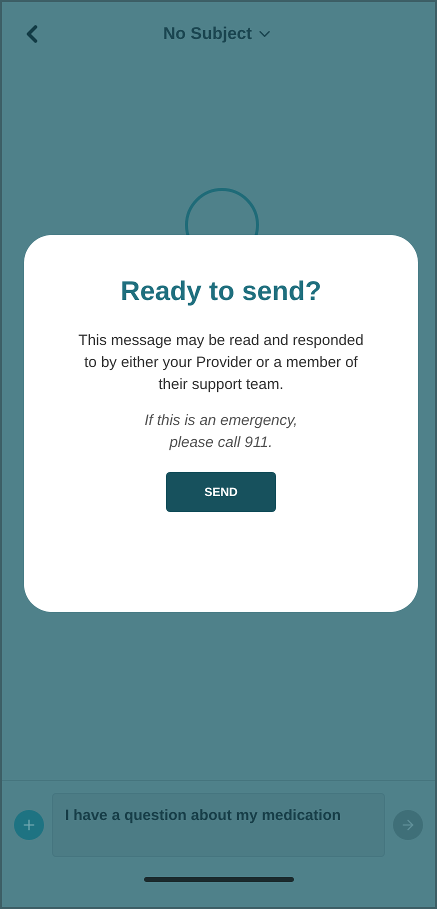 Image resolution: width=437 pixels, height=909 pixels. I want to click on send-arrow-button, so click(408, 825).